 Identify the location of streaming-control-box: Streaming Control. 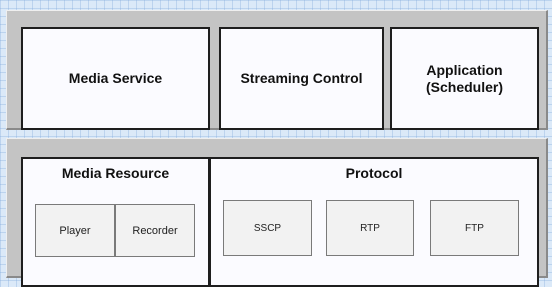
(301, 78).